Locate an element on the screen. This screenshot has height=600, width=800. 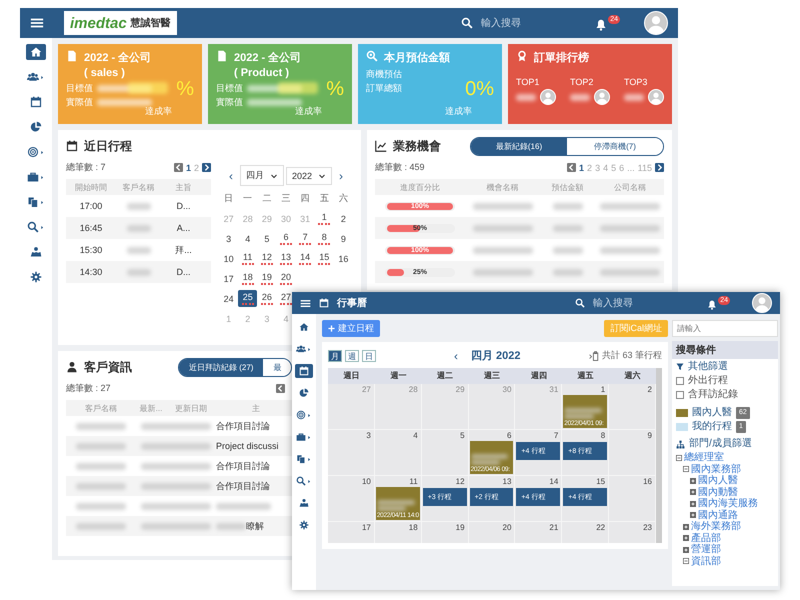
calendar-day: 16 is located at coordinates (343, 258).